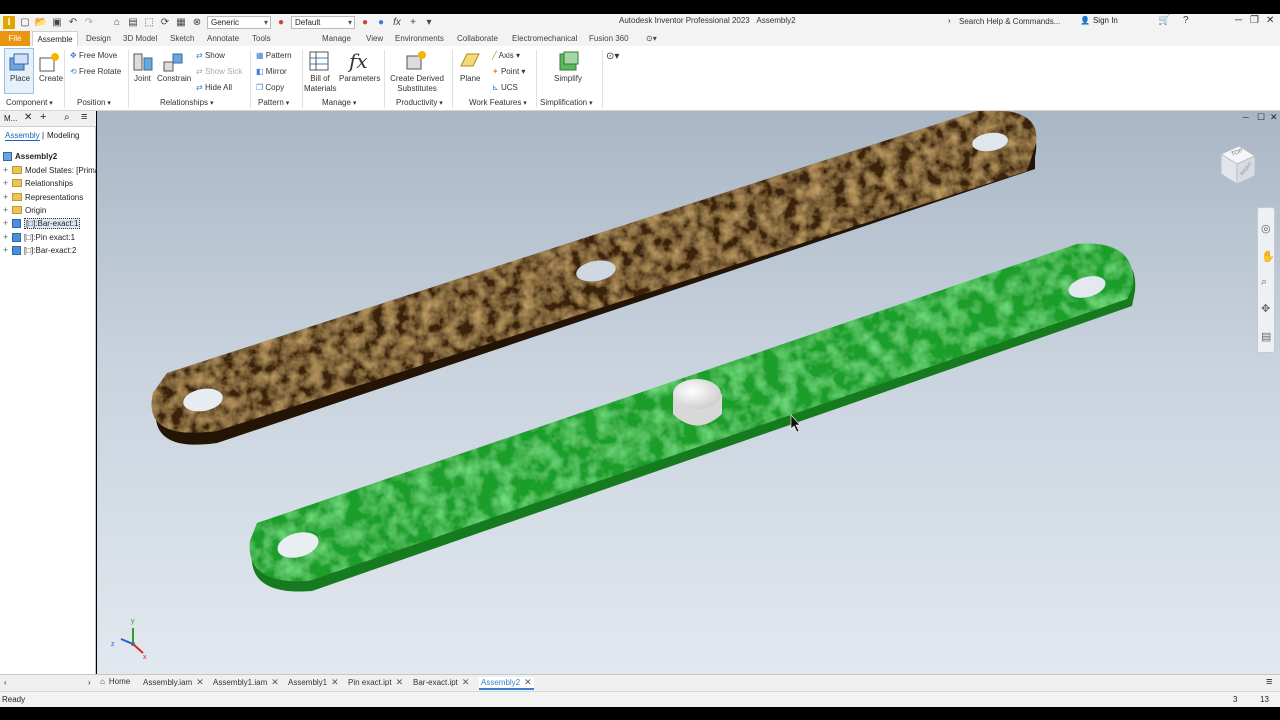  What do you see at coordinates (949, 20) in the screenshot?
I see `search-arrow-icon: ›` at bounding box center [949, 20].